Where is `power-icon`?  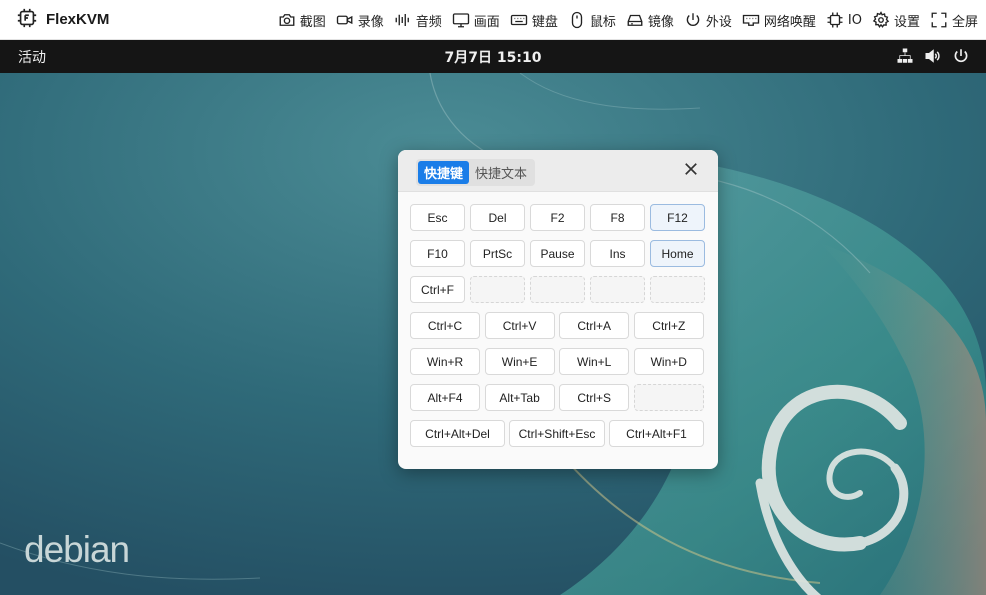
power-icon is located at coordinates (693, 19).